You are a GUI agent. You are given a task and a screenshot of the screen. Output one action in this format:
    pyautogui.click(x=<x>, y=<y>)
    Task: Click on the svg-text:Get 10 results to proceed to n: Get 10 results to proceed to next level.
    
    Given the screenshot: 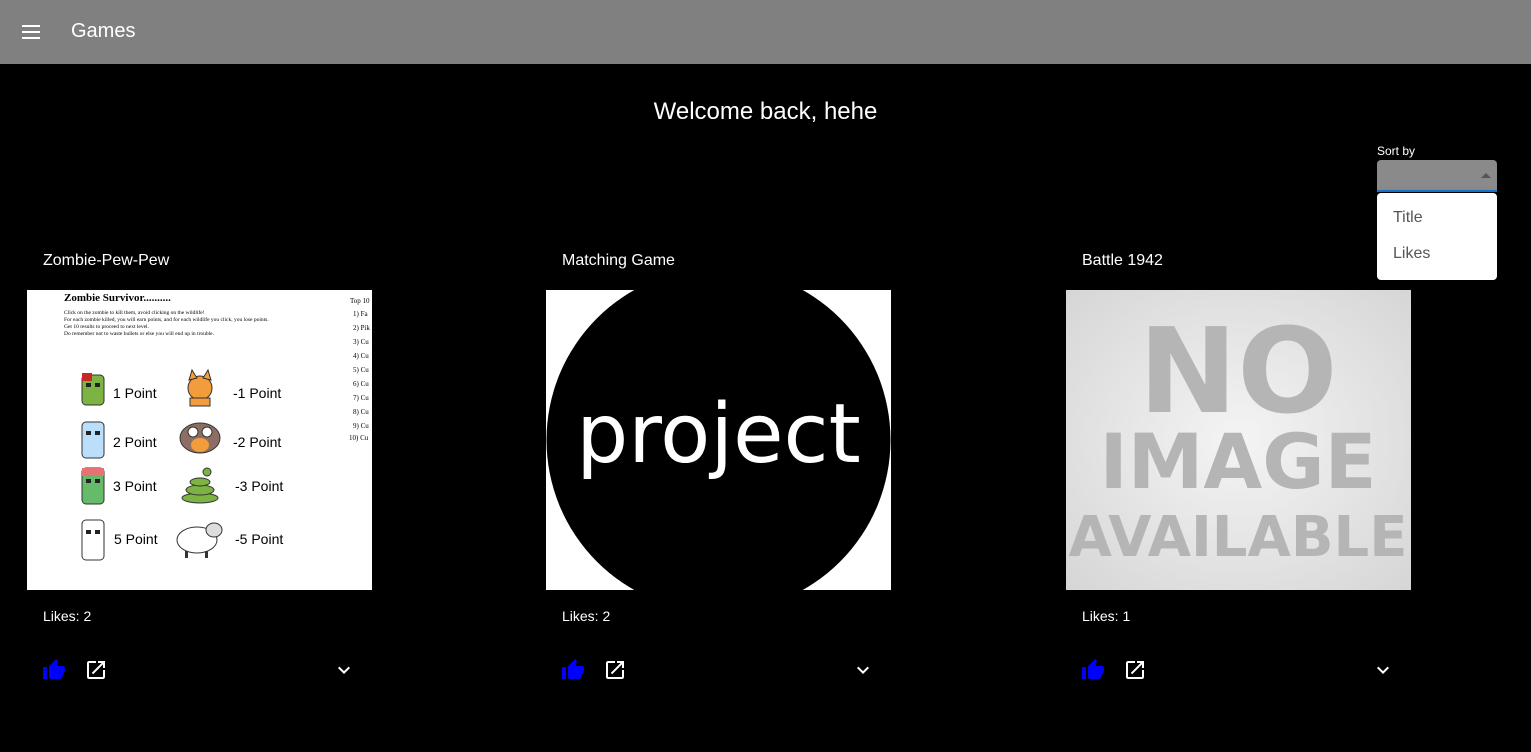 What is the action you would take?
    pyautogui.click(x=107, y=327)
    